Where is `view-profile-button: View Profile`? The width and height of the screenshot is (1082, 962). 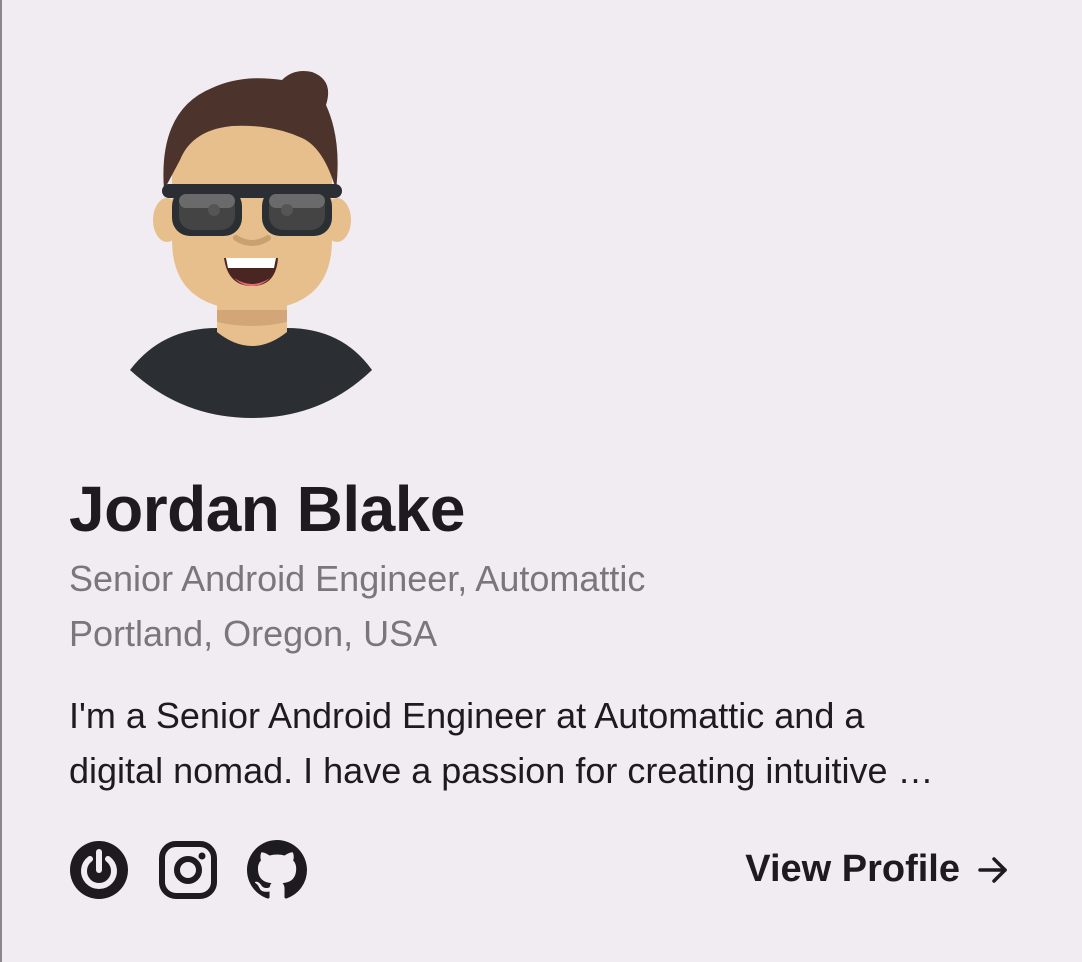
view-profile-button: View Profile is located at coordinates (877, 869).